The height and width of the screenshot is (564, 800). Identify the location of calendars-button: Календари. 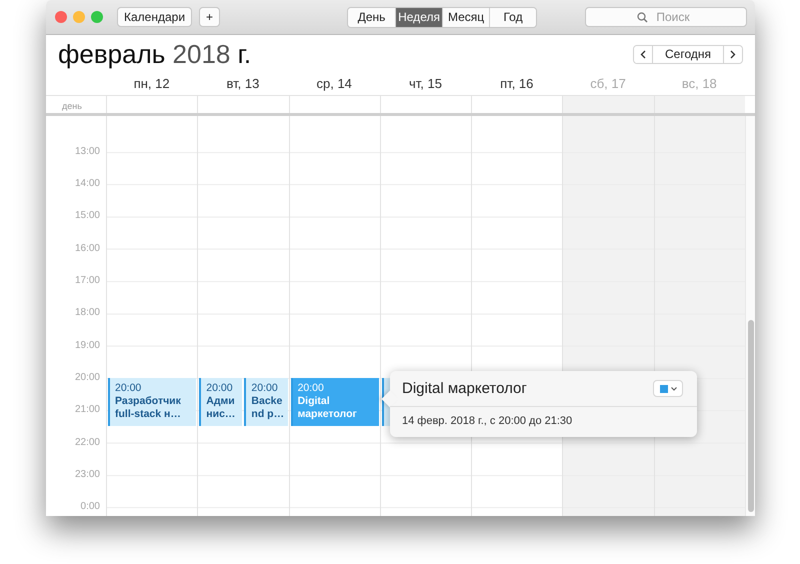
(154, 17).